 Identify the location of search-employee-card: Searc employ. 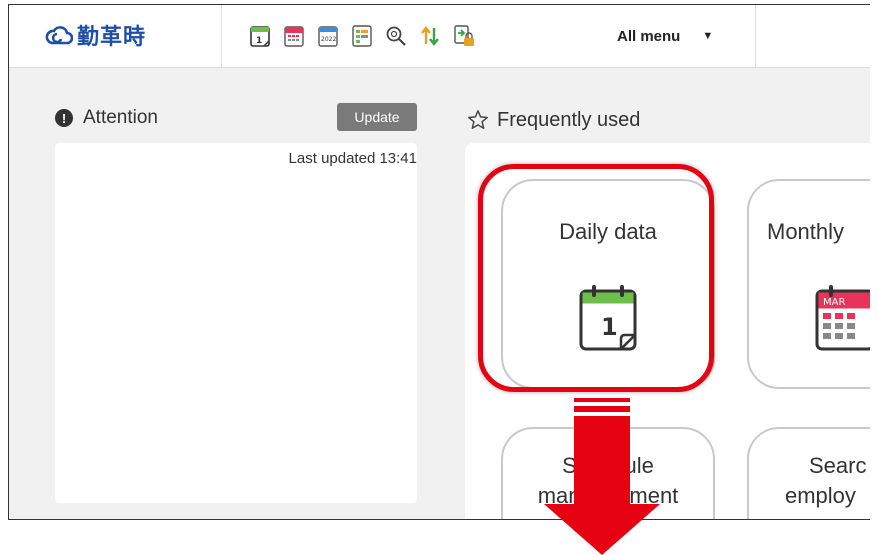
(808, 473).